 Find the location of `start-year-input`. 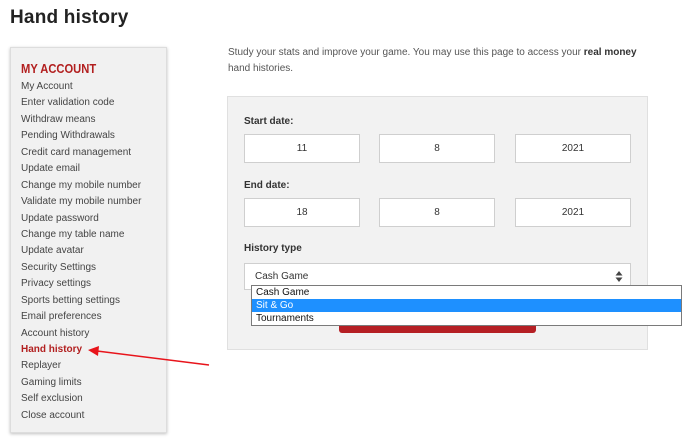

start-year-input is located at coordinates (573, 148).